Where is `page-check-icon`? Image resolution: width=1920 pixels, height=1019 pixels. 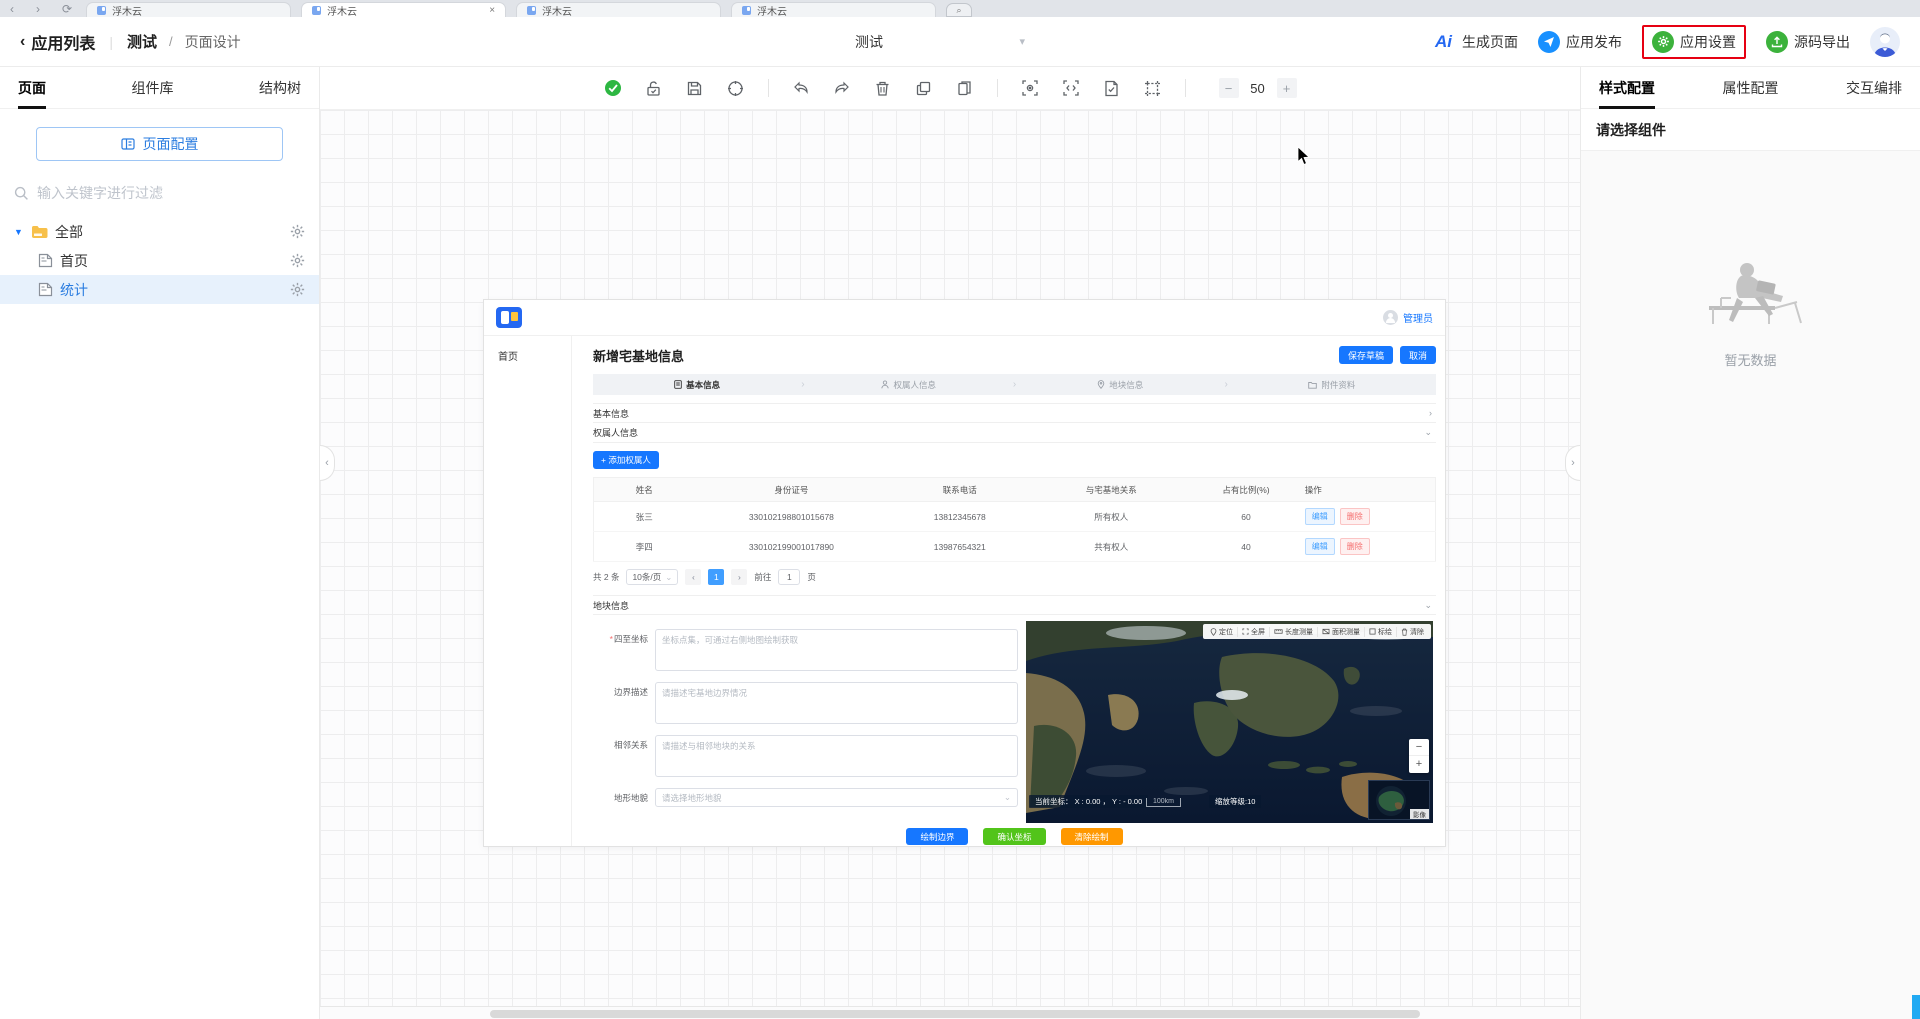
page-check-icon is located at coordinates (1112, 88).